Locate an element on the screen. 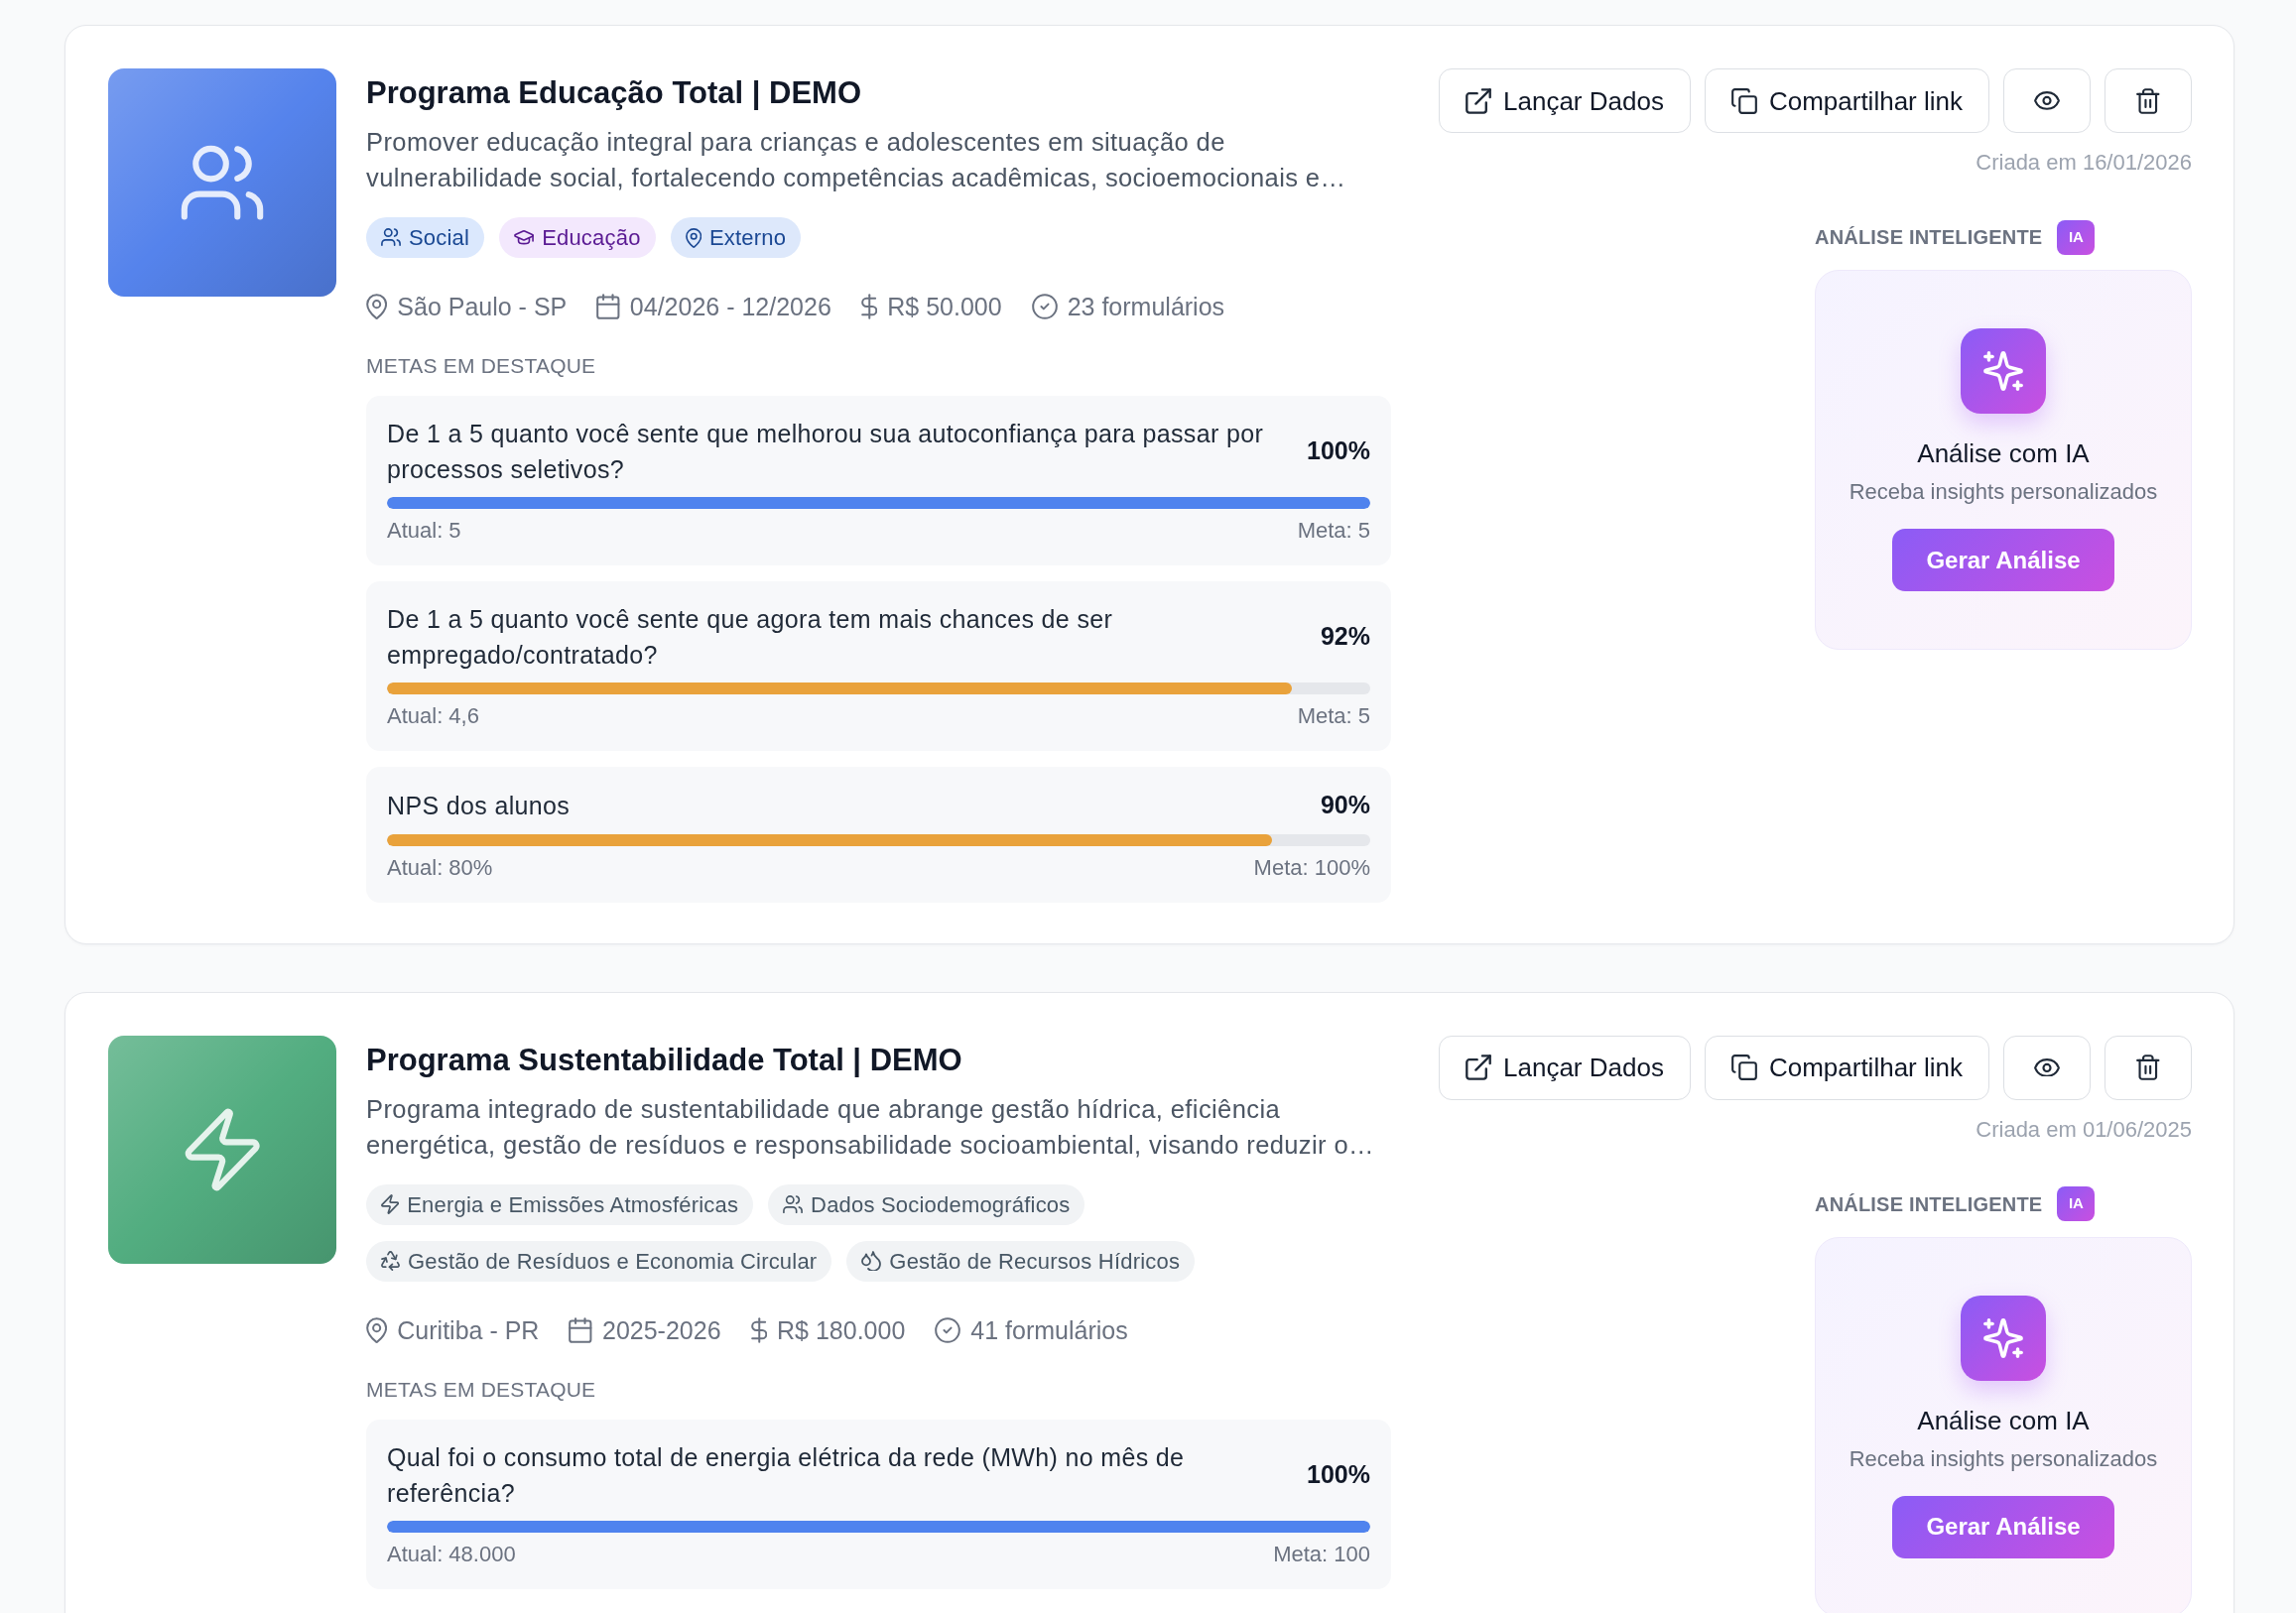 The height and width of the screenshot is (1613, 2296). tag-label: Dados Sociodemográficos is located at coordinates (941, 1204).